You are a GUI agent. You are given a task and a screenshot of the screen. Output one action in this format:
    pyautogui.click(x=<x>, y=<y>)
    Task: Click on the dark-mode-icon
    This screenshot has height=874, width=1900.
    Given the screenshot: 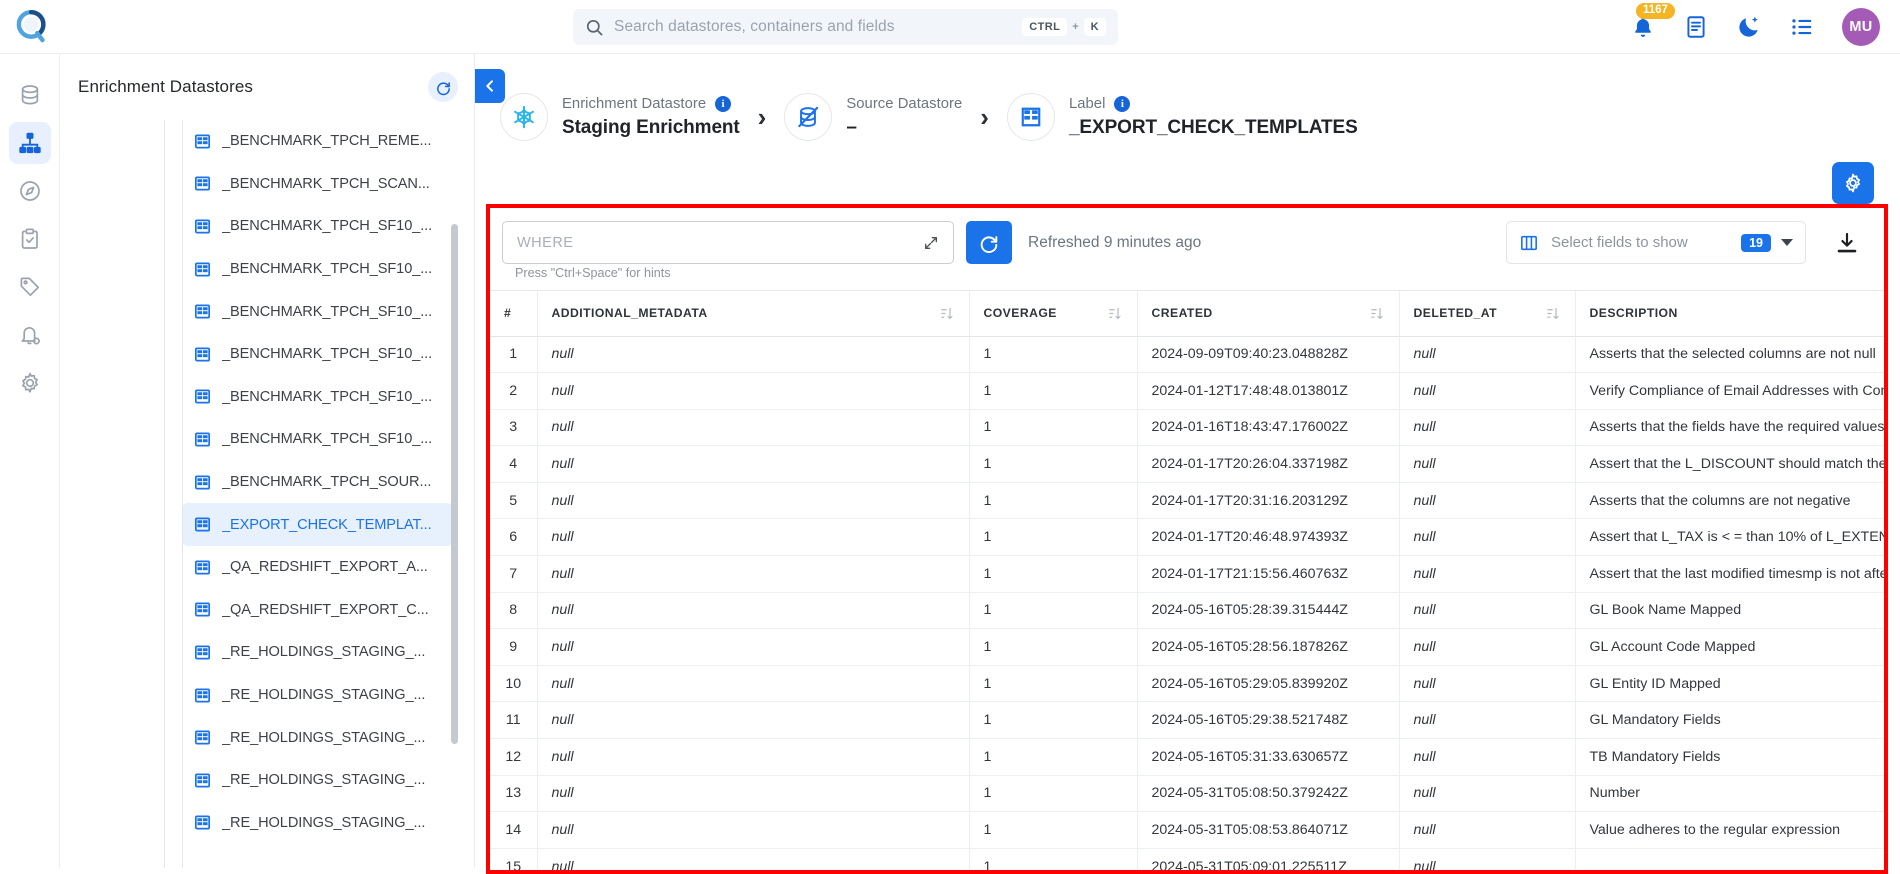 What is the action you would take?
    pyautogui.click(x=1749, y=27)
    